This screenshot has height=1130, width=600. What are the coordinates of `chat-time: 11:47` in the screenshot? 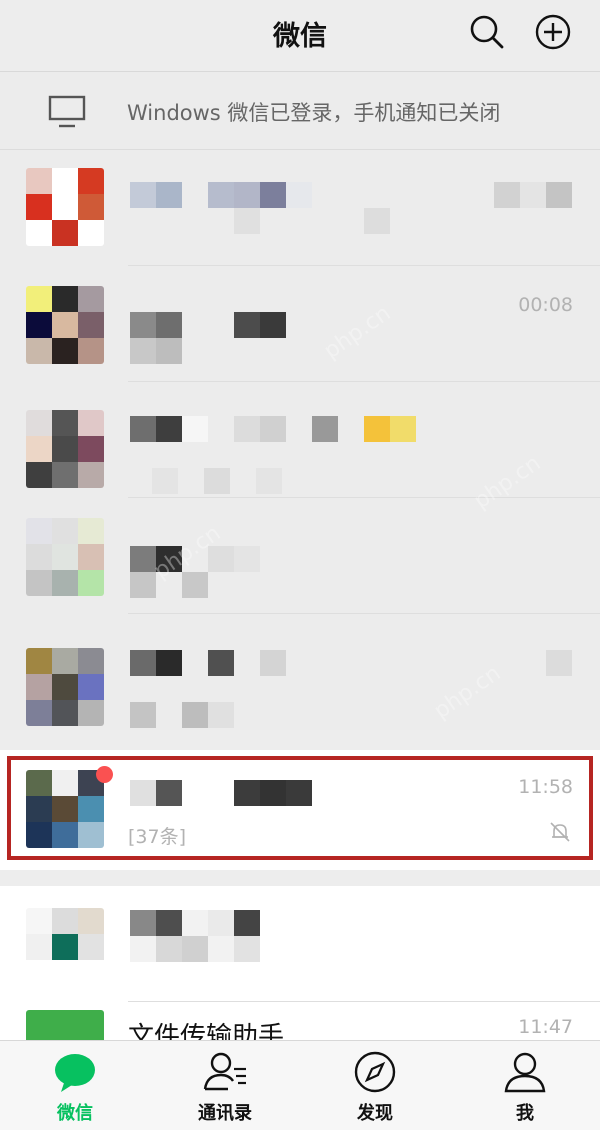 It's located at (545, 1027).